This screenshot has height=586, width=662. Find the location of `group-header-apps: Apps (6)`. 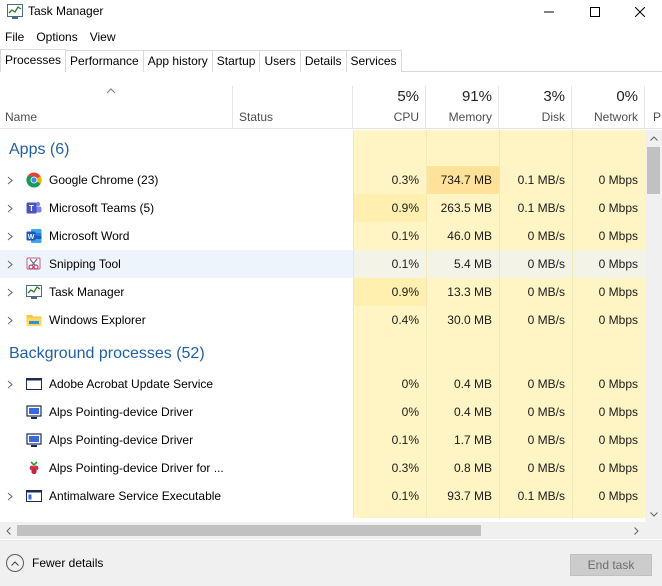

group-header-apps: Apps (6) is located at coordinates (322, 148).